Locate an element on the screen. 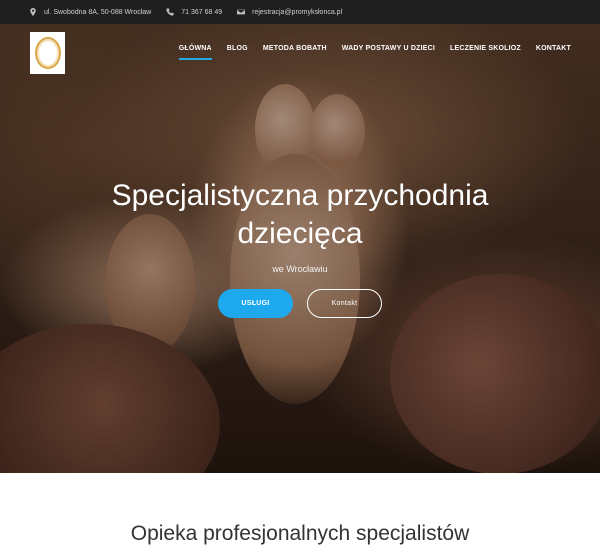 The width and height of the screenshot is (600, 560). nav-item-kontakt: KONTAKT is located at coordinates (553, 51).